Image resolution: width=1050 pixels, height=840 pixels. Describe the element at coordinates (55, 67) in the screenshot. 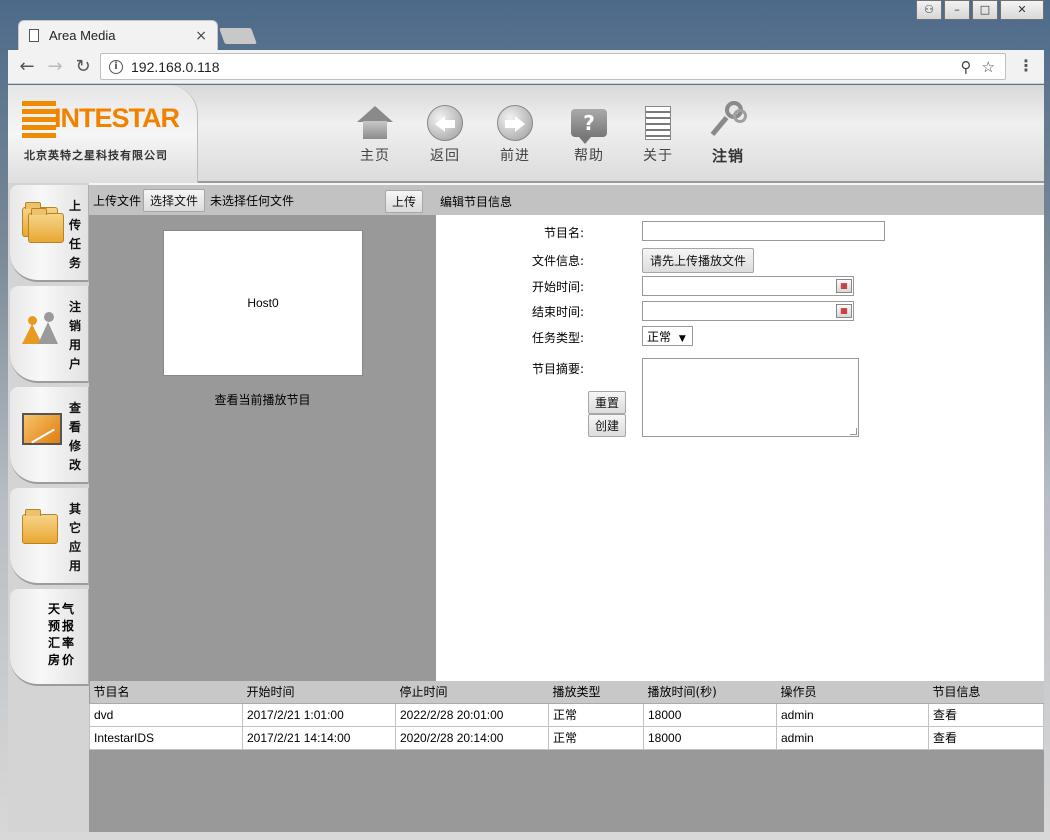

I see `forward-icon: →` at that location.